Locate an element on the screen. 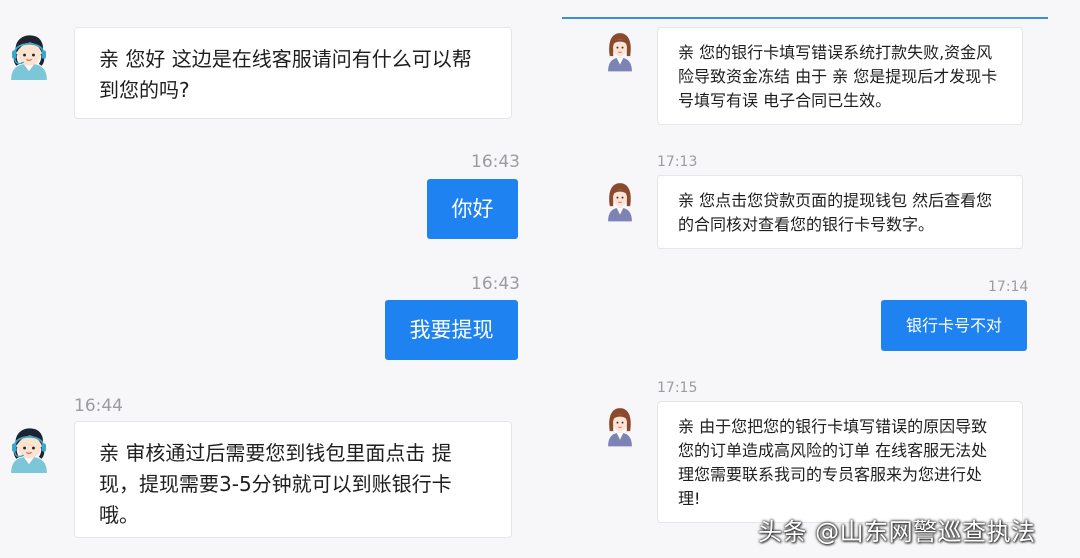  message-timestamp: 17:14 is located at coordinates (1008, 287).